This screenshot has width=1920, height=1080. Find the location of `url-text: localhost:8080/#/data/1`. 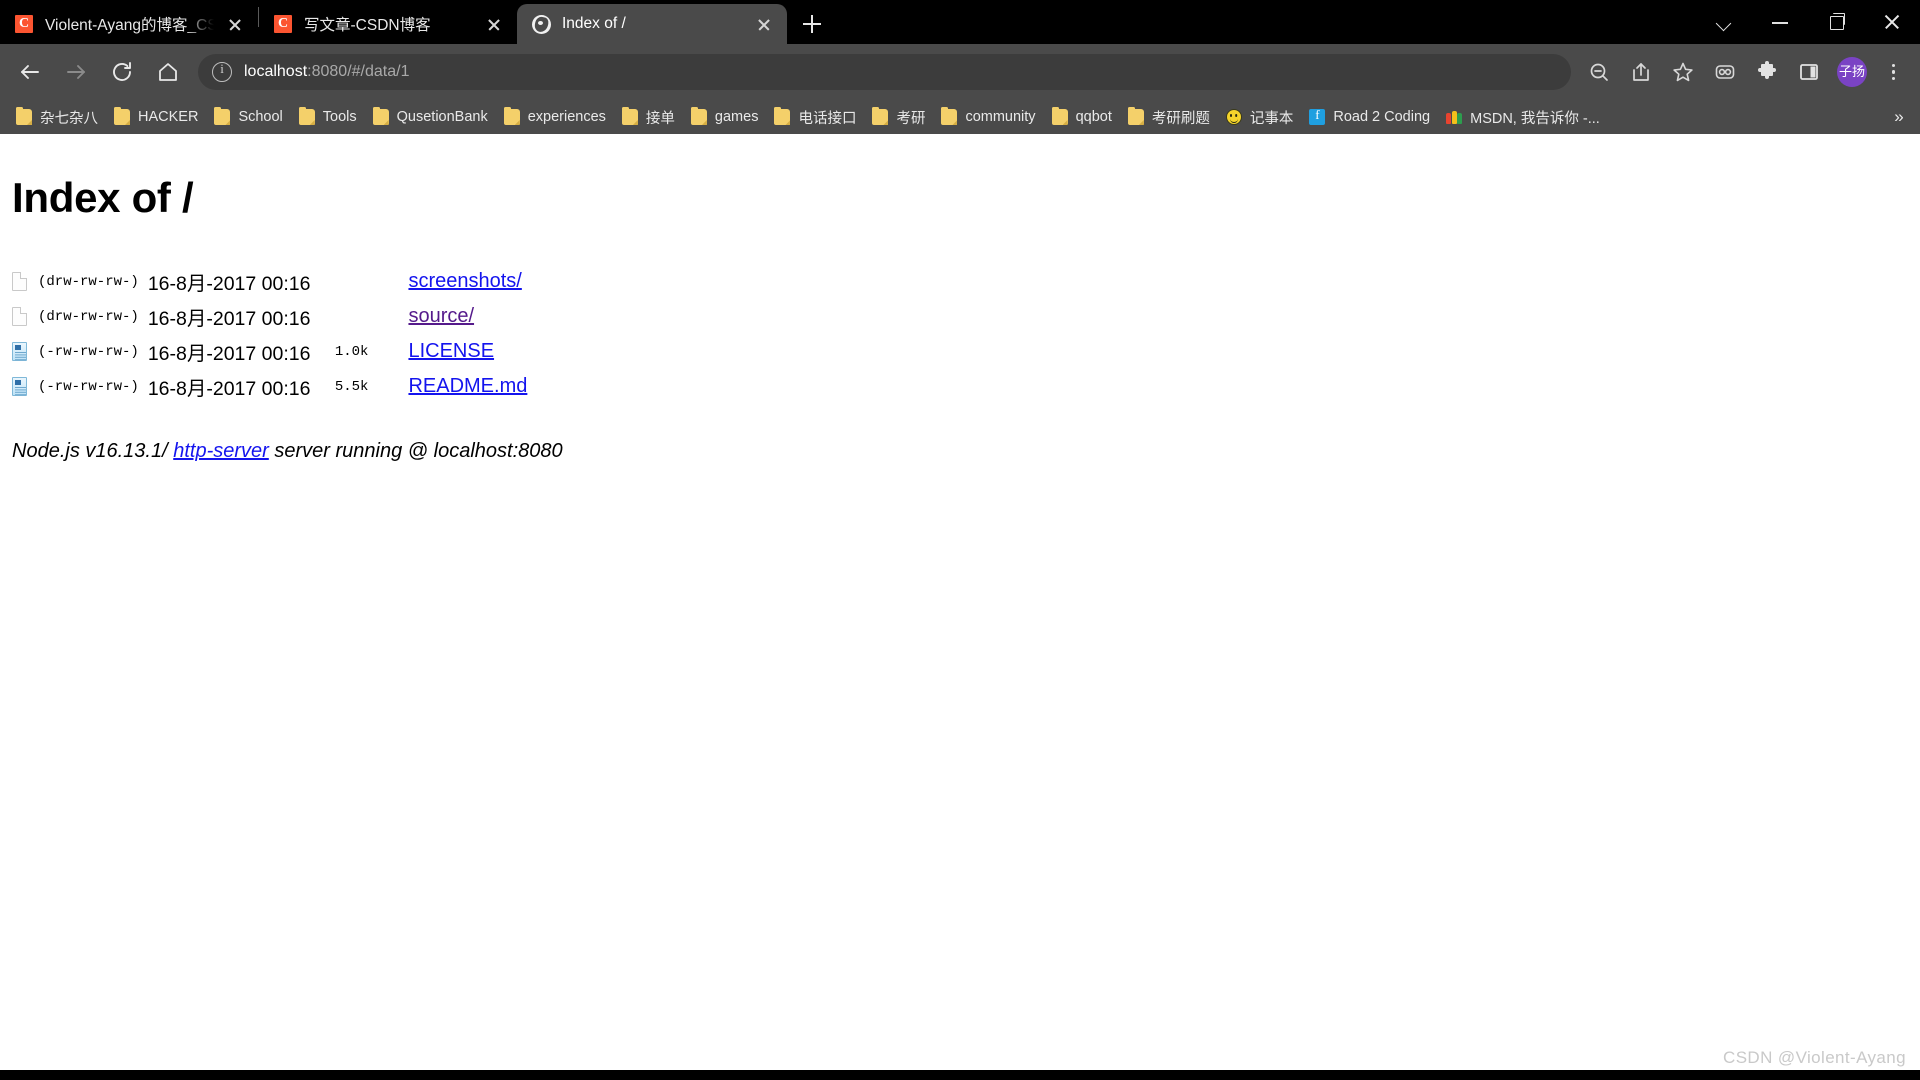

url-text: localhost:8080/#/data/1 is located at coordinates (326, 72).